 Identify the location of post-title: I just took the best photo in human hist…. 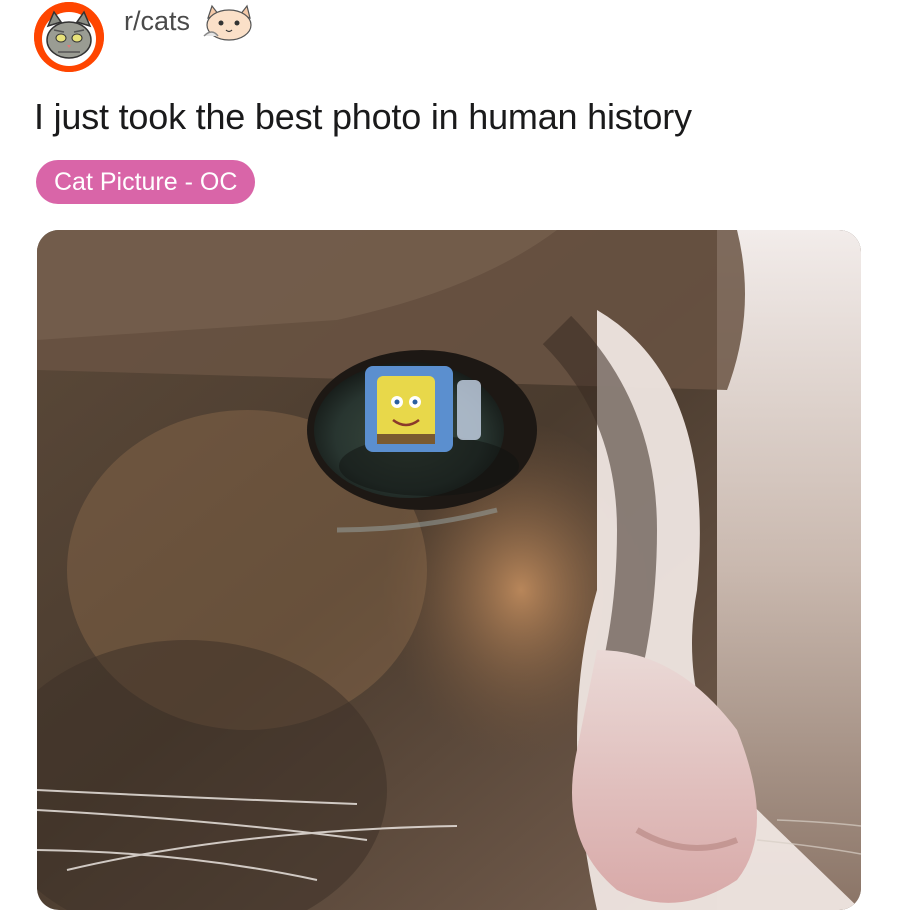
(363, 117).